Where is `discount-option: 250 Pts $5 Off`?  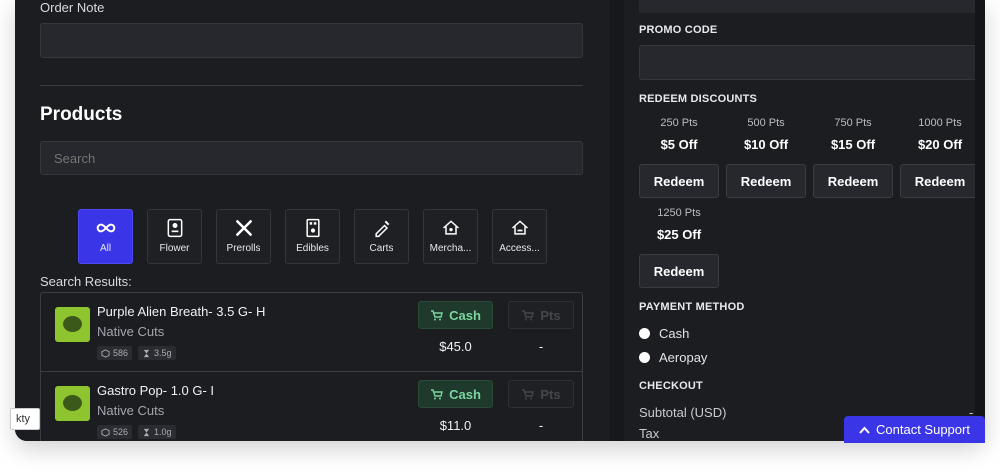 discount-option: 250 Pts $5 Off is located at coordinates (679, 134).